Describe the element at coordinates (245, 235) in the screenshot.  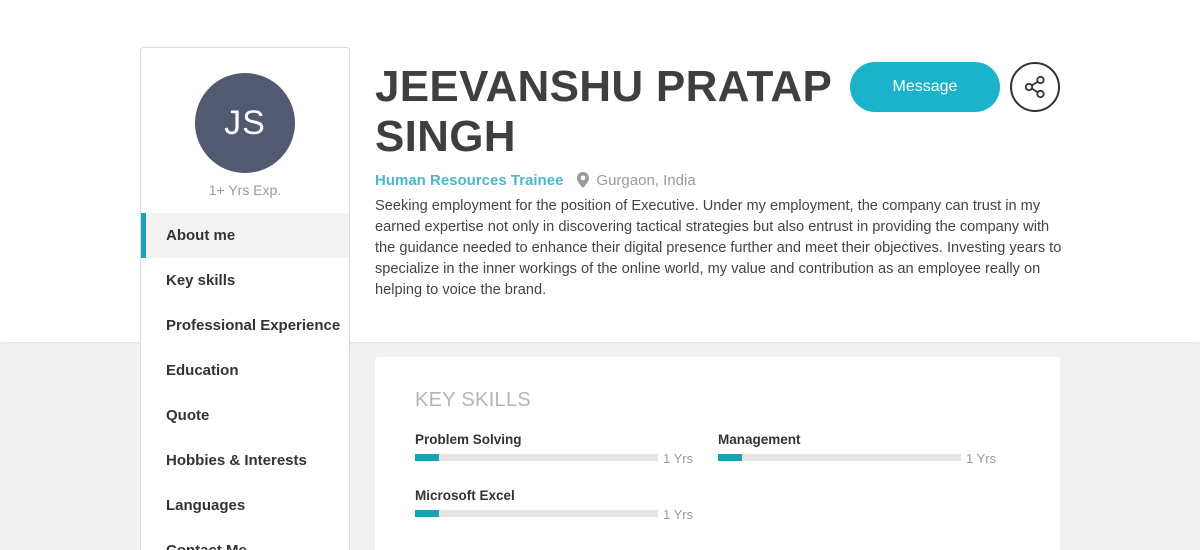
I see `sidebar-item-about-me: About me` at that location.